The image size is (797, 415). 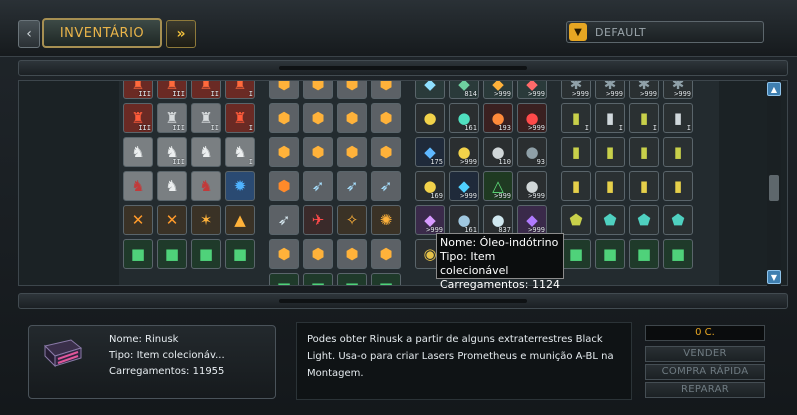 What do you see at coordinates (705, 354) in the screenshot?
I see `sell-button: VENDER` at bounding box center [705, 354].